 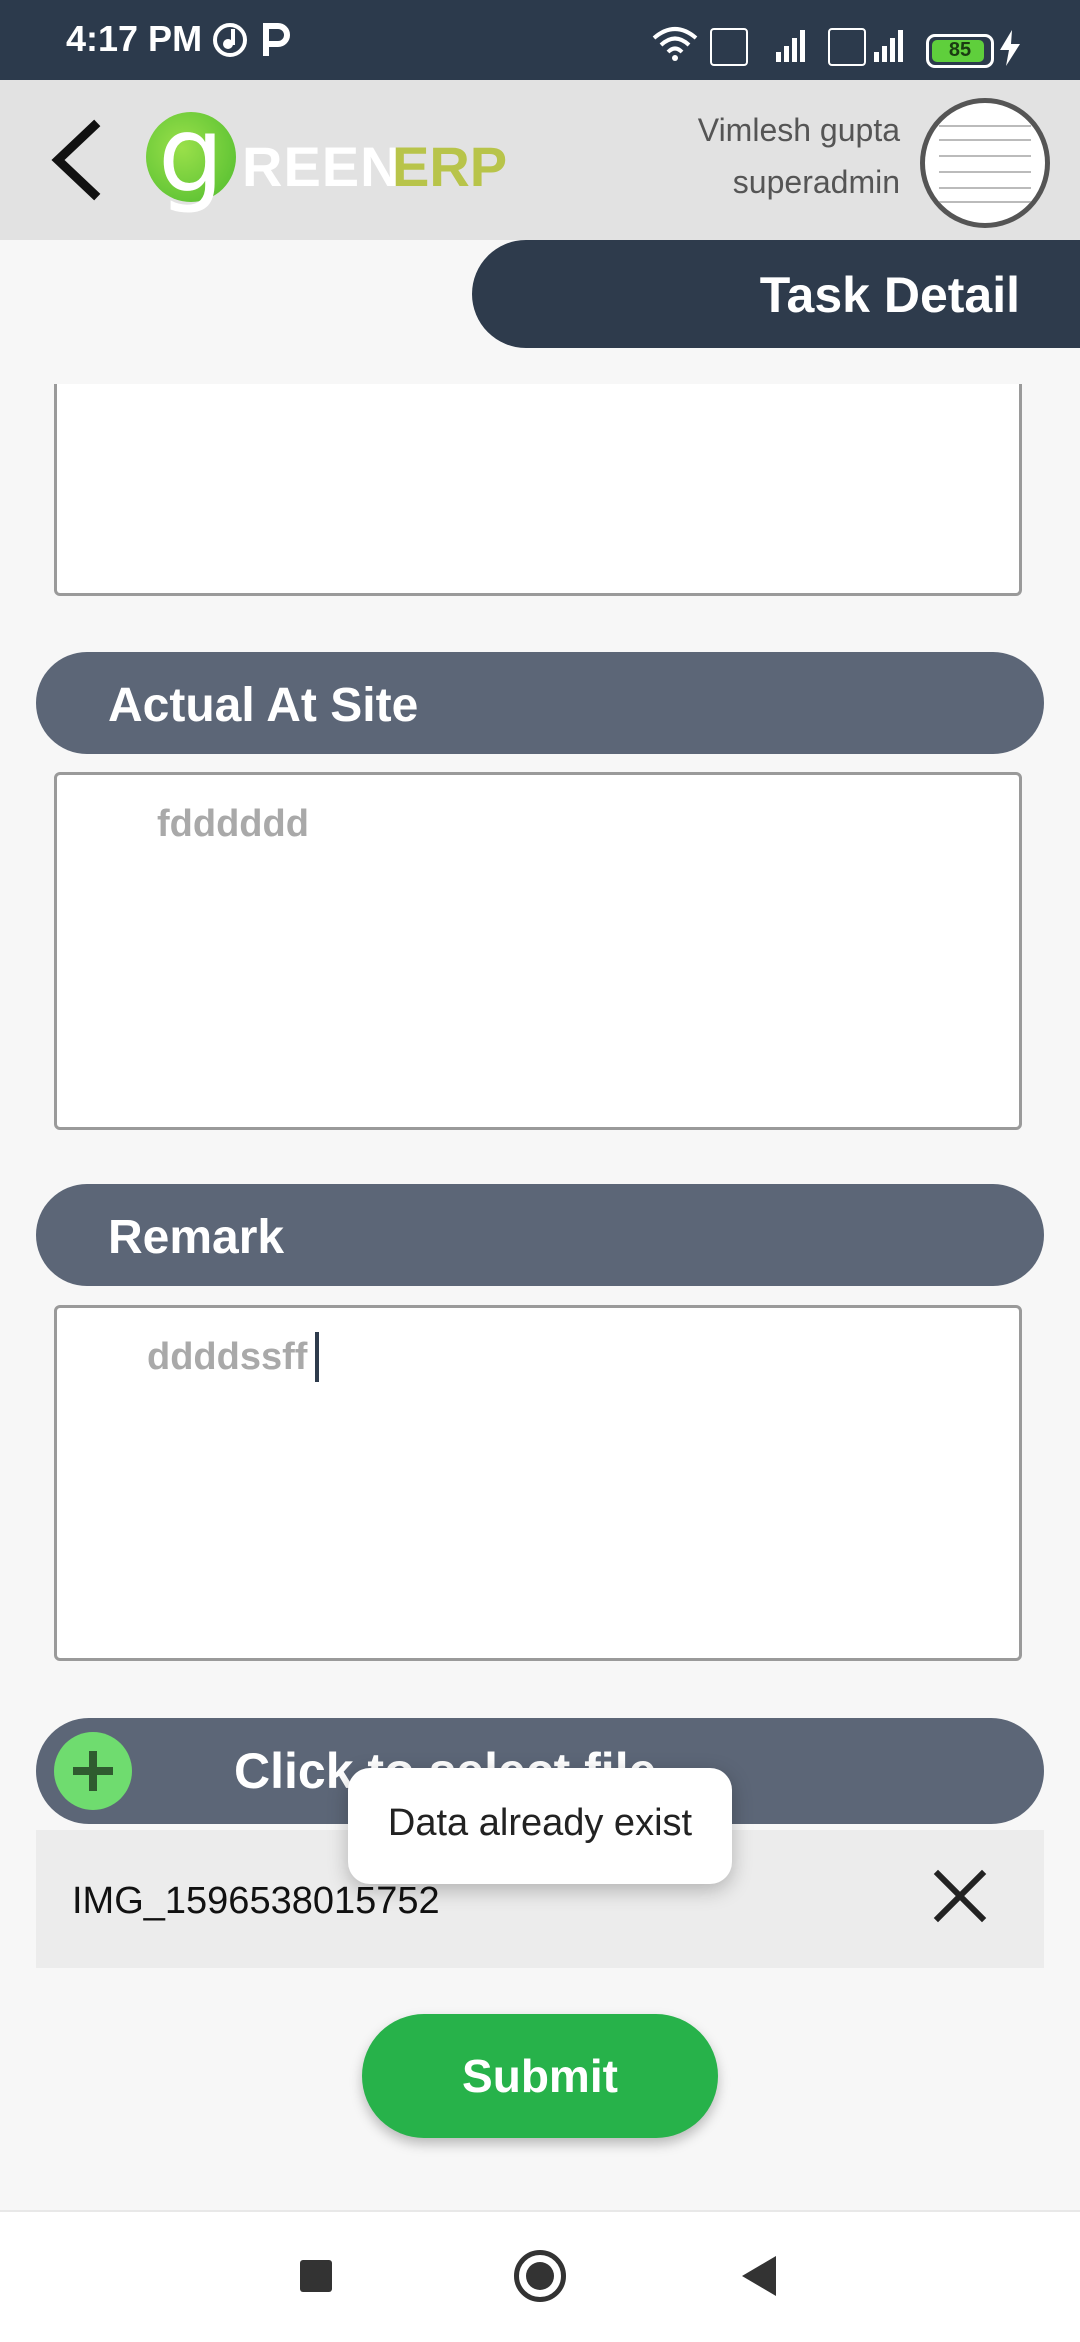 I want to click on 4g-signal-icon, so click(x=790, y=46).